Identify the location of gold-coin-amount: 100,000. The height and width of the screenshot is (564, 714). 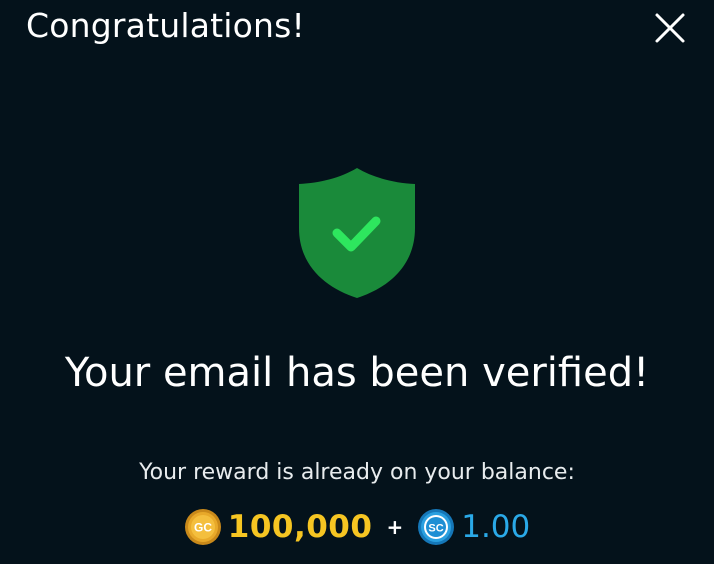
(300, 527).